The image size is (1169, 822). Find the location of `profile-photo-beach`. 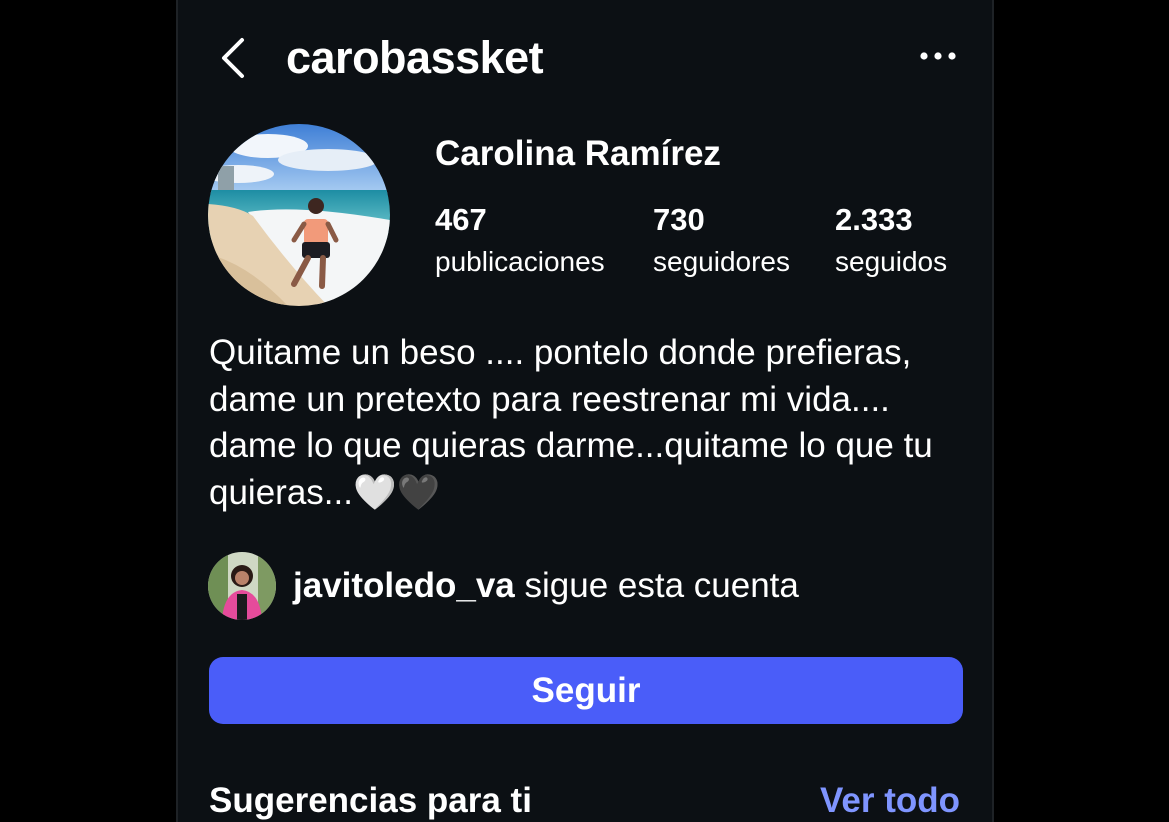

profile-photo-beach is located at coordinates (299, 215).